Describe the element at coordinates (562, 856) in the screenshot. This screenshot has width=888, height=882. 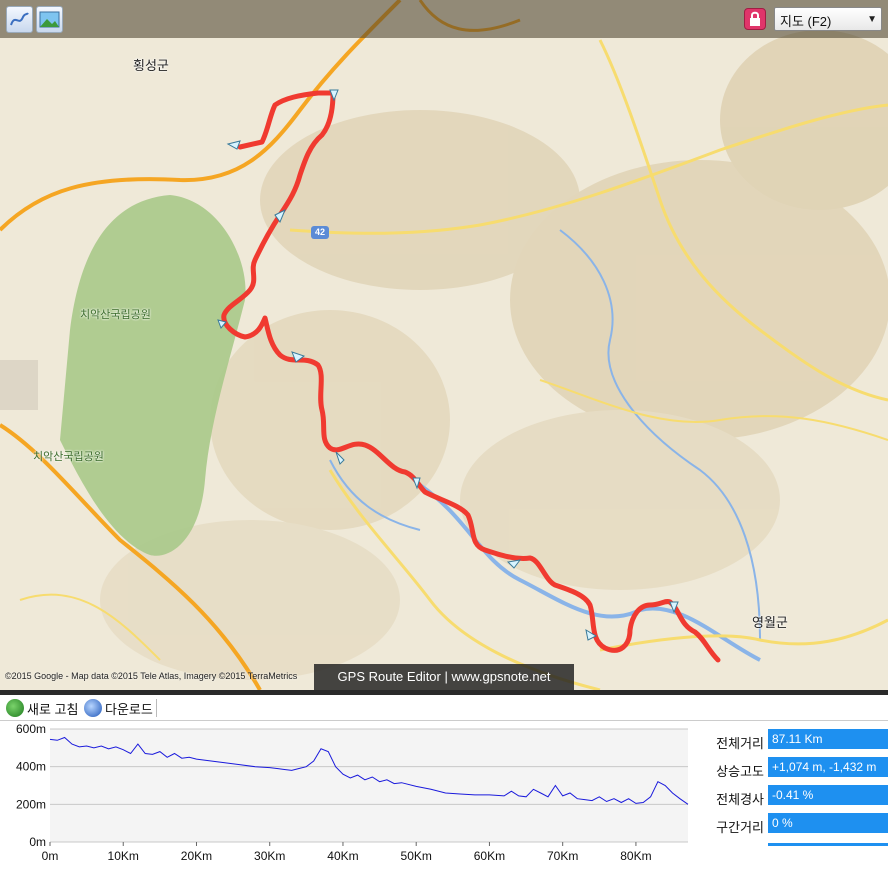
I see `x-tick-label: 70Km` at that location.